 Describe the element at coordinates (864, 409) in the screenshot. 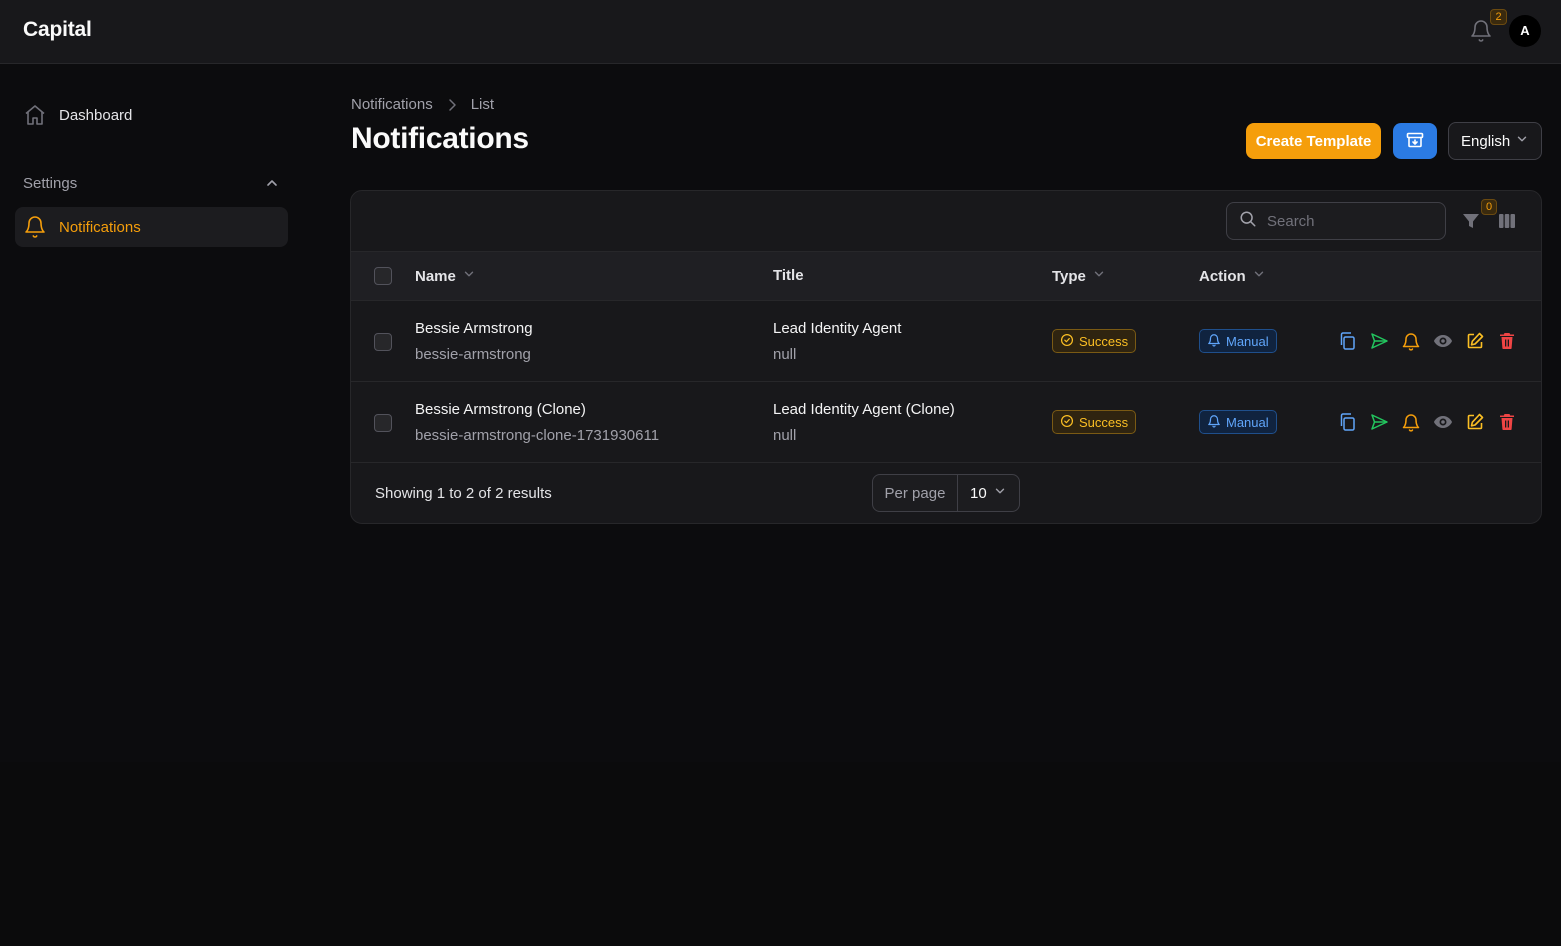

I see `row-title: Lead Identity Agent (Clone)` at that location.